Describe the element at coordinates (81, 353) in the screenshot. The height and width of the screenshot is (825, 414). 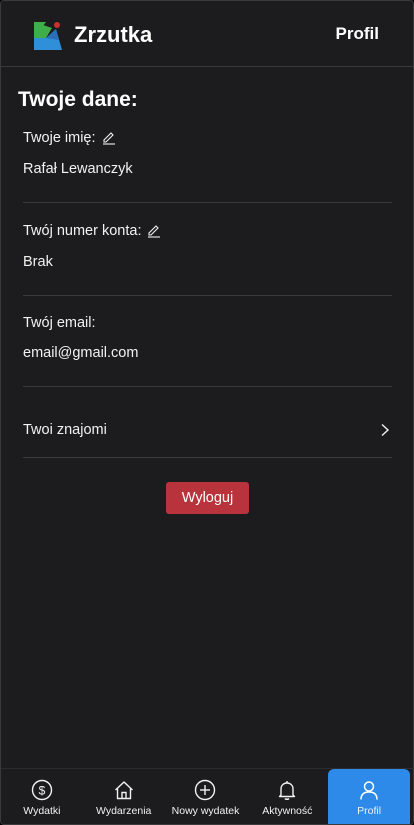
I see `email-value: email@gmail.com` at that location.